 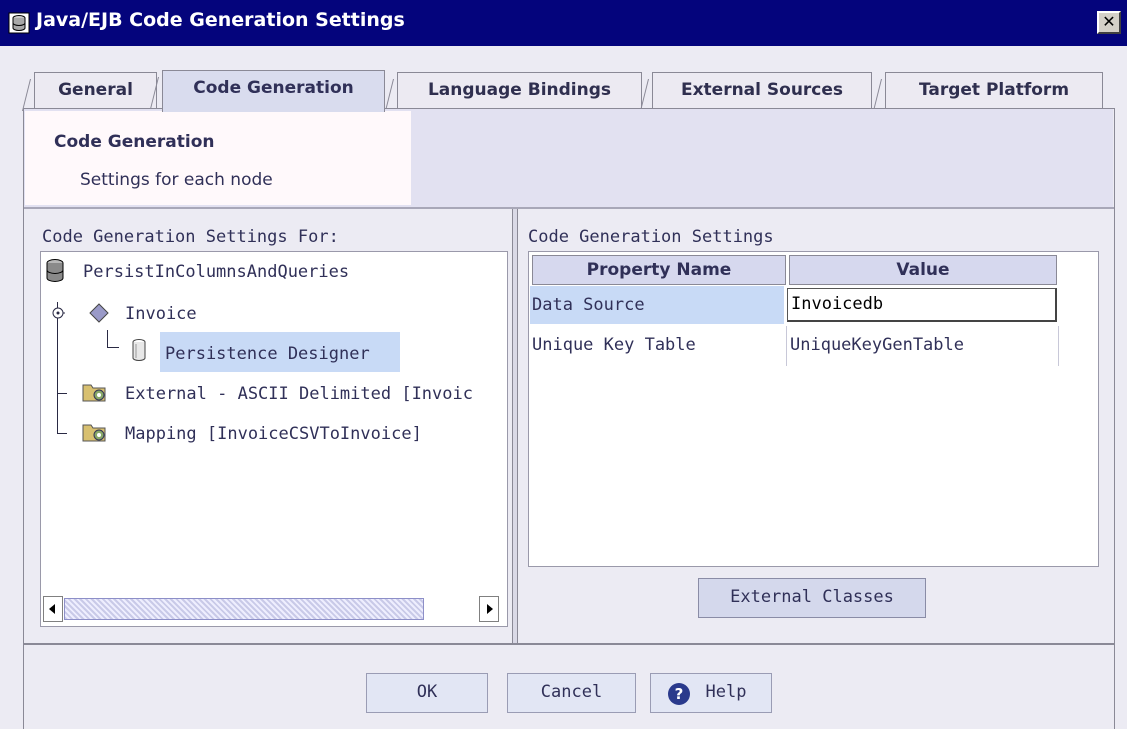 What do you see at coordinates (427, 693) in the screenshot?
I see `ok-button: OK` at bounding box center [427, 693].